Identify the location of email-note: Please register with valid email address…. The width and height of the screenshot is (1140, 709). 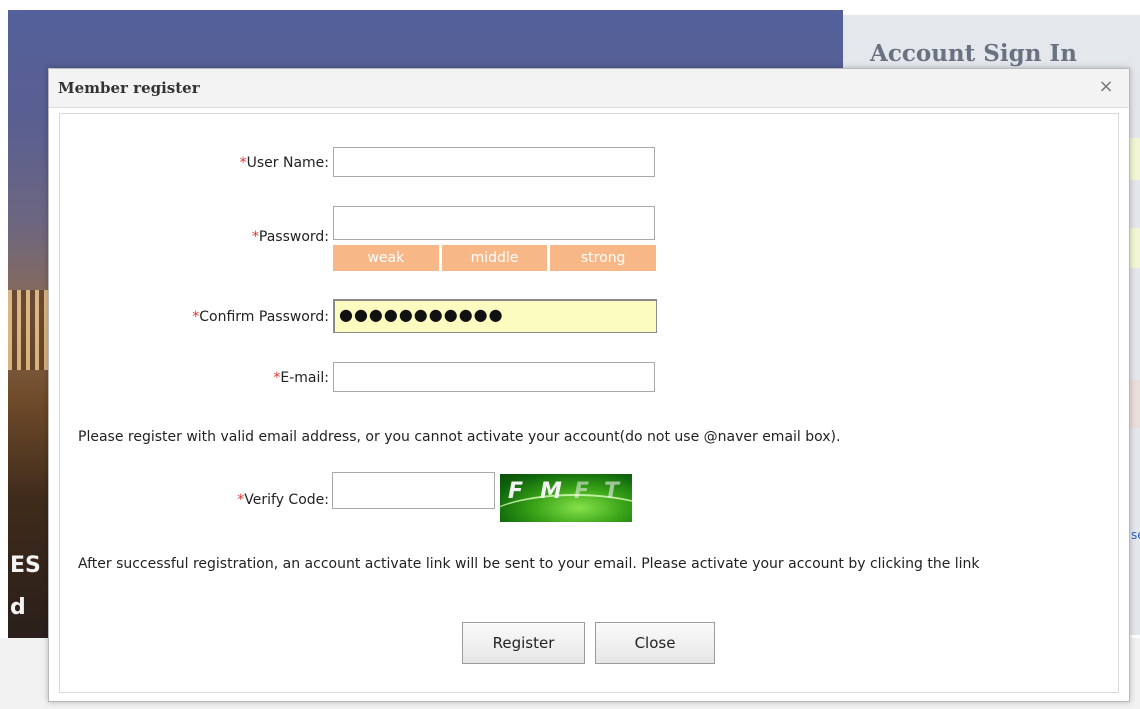
(459, 437).